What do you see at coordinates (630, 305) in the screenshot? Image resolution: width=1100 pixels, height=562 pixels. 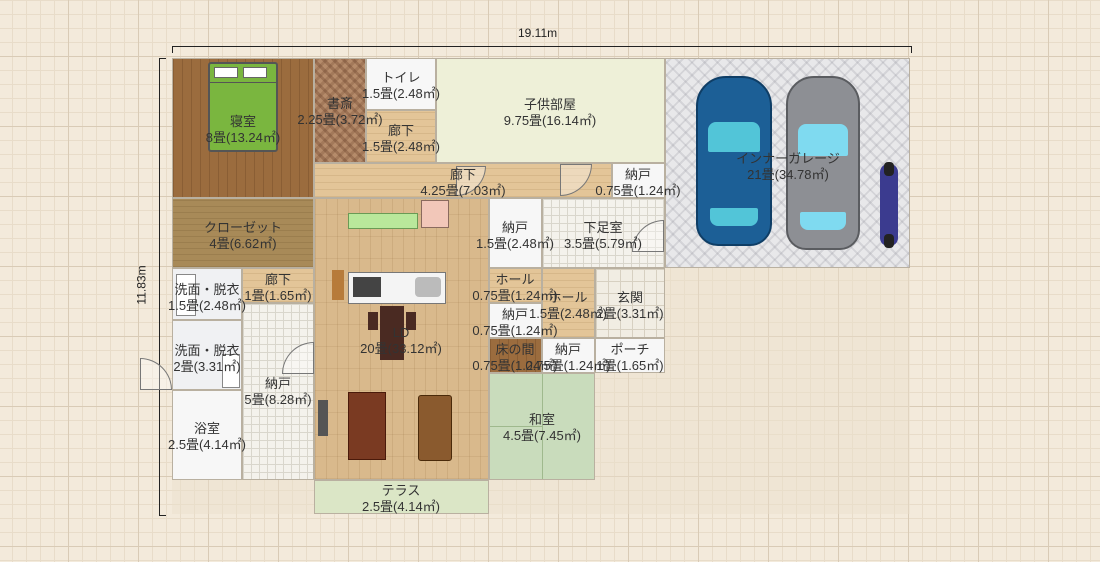 I see `label-entrance: 玄関 2畳(3.31㎡)` at bounding box center [630, 305].